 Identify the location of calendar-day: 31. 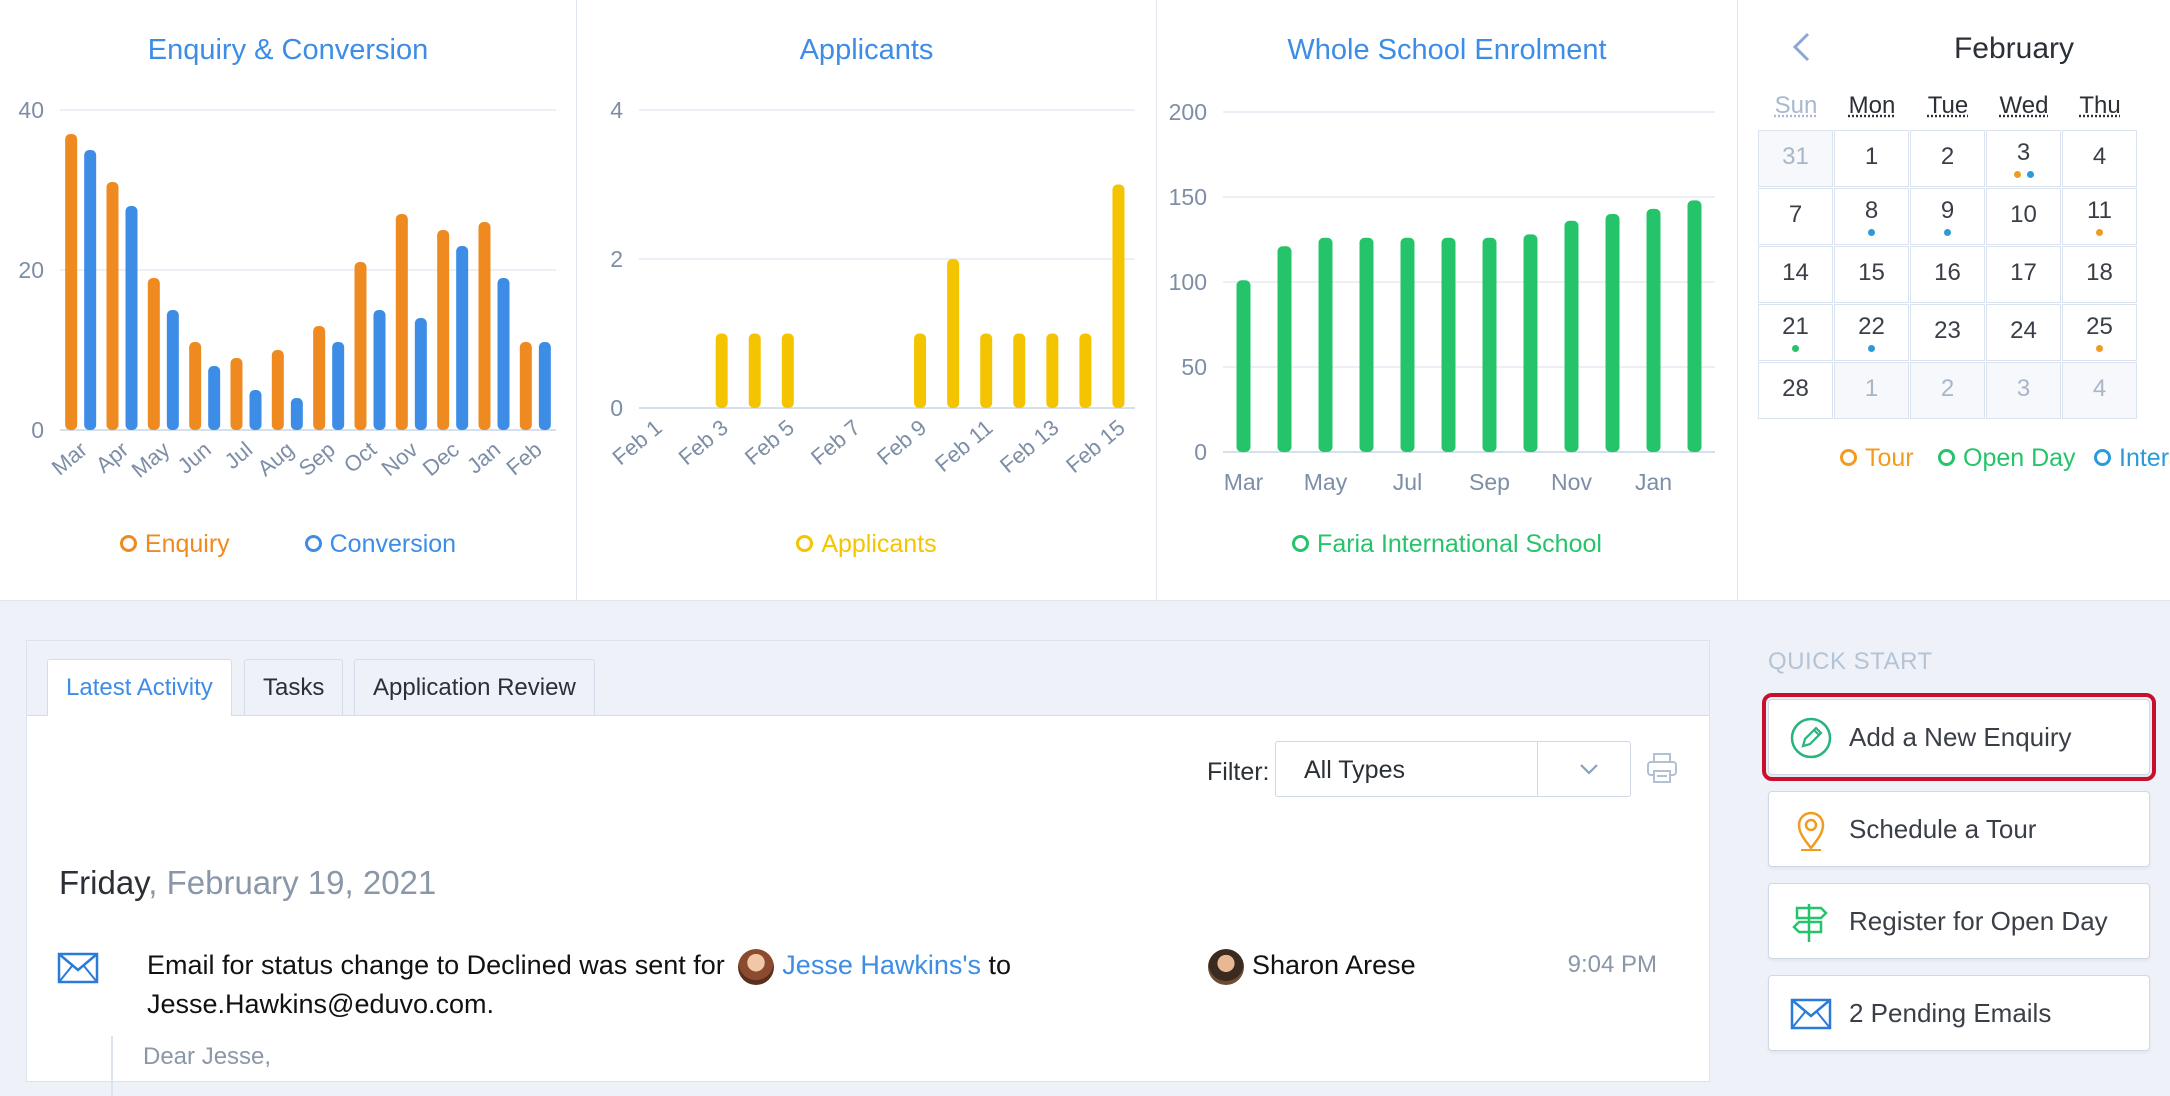
(1795, 158).